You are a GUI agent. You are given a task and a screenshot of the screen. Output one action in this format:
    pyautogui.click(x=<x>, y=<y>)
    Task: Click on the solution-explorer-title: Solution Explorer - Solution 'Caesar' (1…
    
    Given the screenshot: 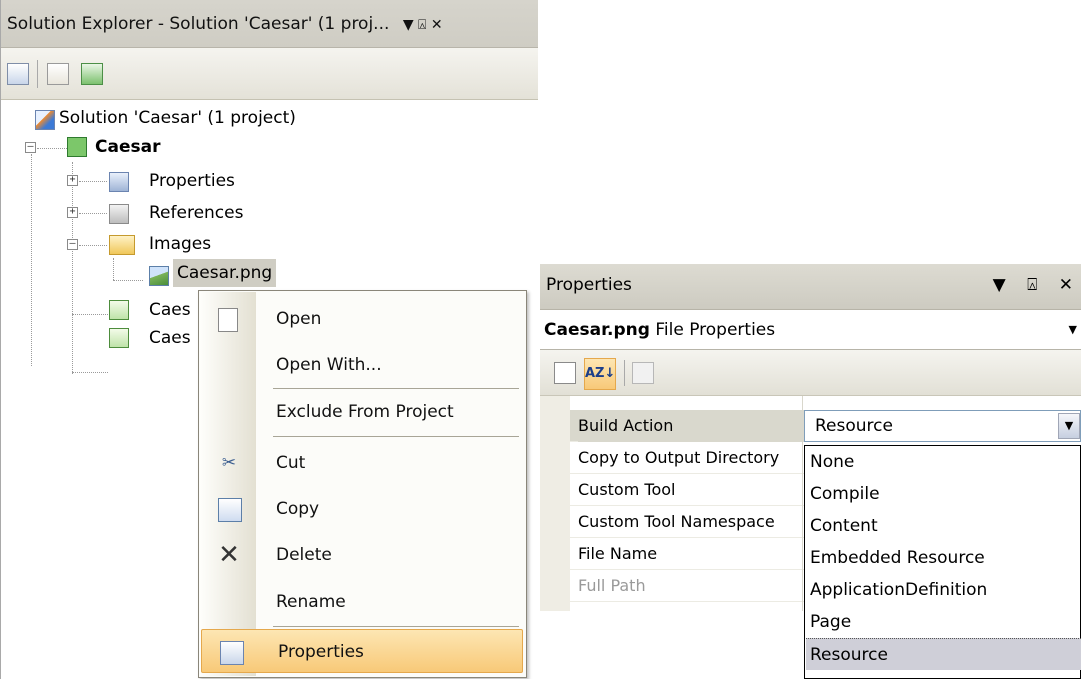 What is the action you would take?
    pyautogui.click(x=198, y=24)
    